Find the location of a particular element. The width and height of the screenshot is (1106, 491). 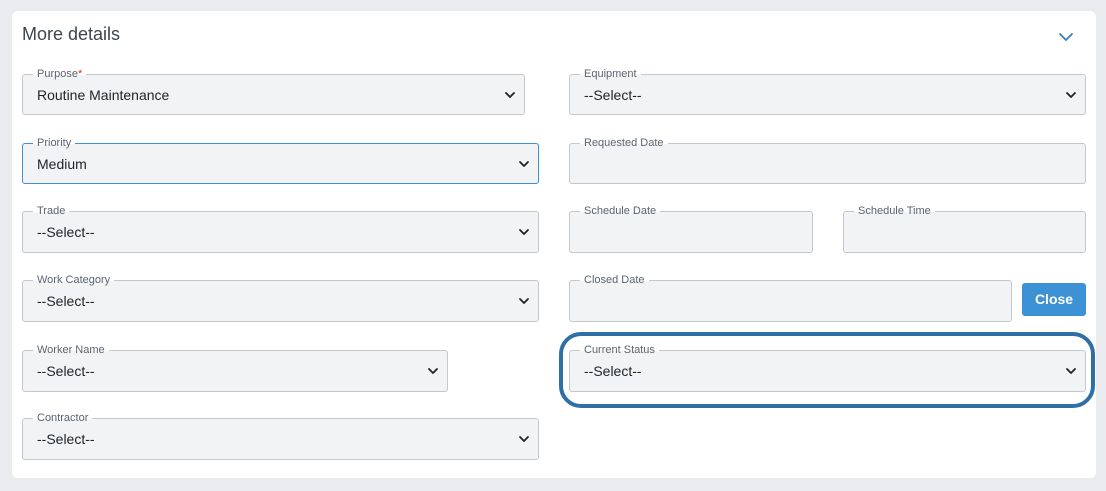

purpose-label: Purpose* is located at coordinates (60, 74).